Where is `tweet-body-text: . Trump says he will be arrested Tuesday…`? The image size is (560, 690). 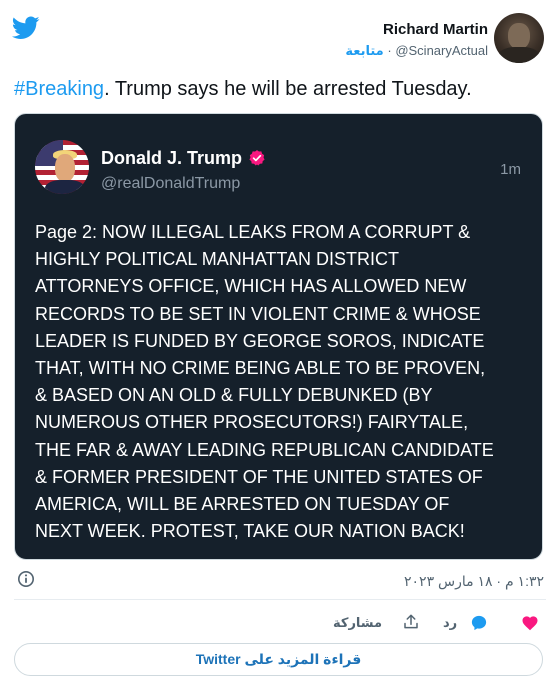
tweet-body-text: . Trump says he will be arrested Tuesday… is located at coordinates (288, 89).